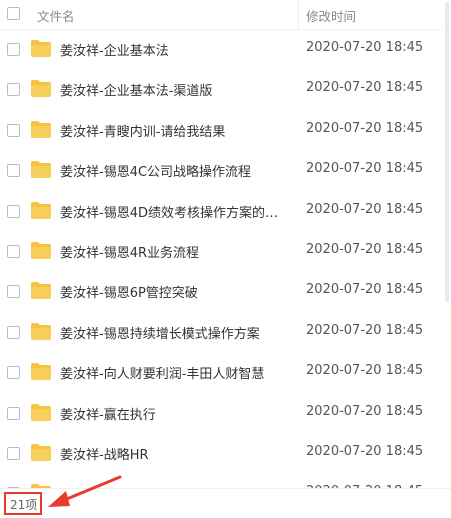  I want to click on file-name: 姜汝祥-锡恩6P管控突破, so click(172, 291).